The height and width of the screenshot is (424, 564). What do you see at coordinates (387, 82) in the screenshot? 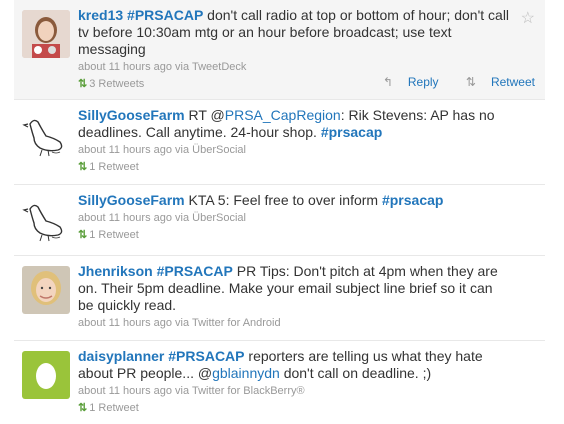
I see `reply-icon: ↰` at bounding box center [387, 82].